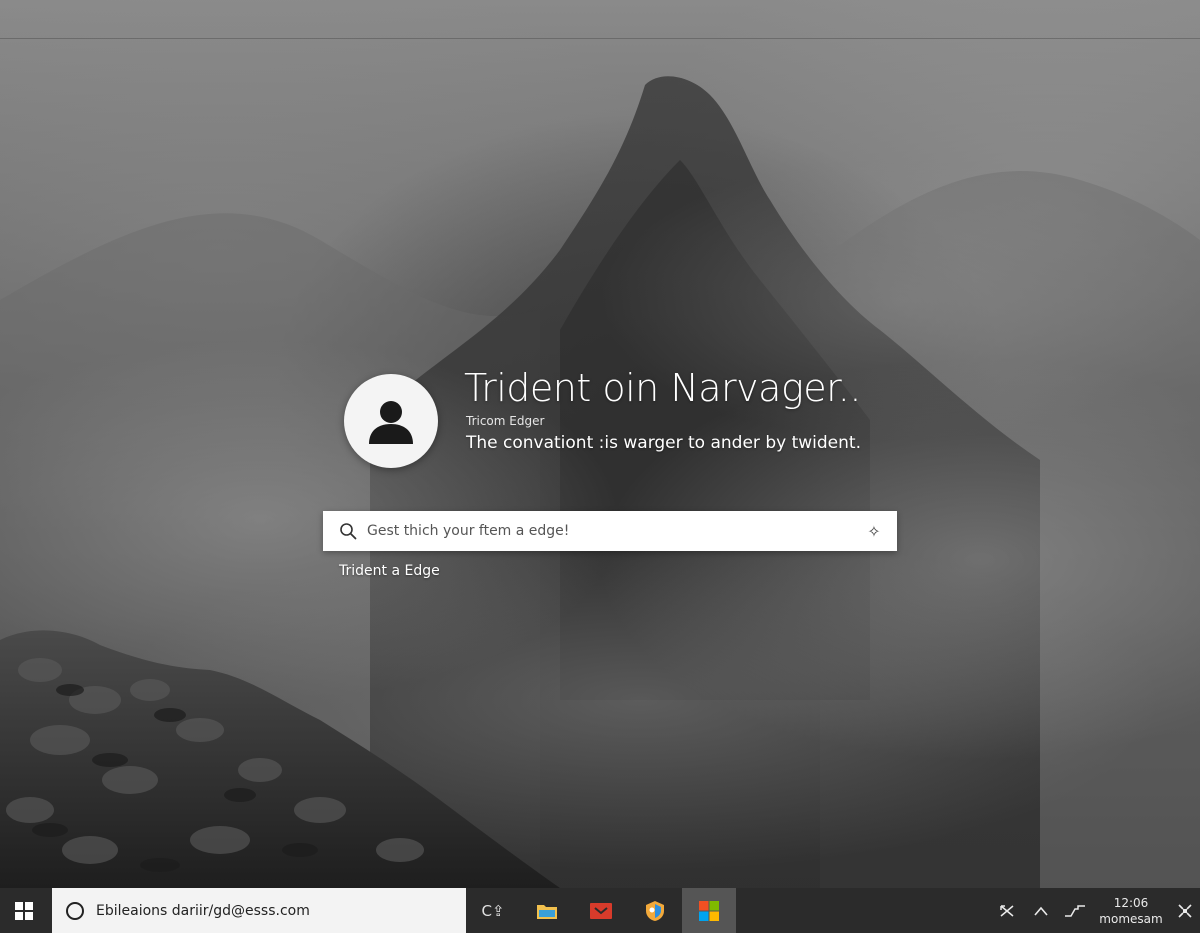 This screenshot has height=933, width=1200. Describe the element at coordinates (75, 910) in the screenshot. I see `cortana-icon` at that location.